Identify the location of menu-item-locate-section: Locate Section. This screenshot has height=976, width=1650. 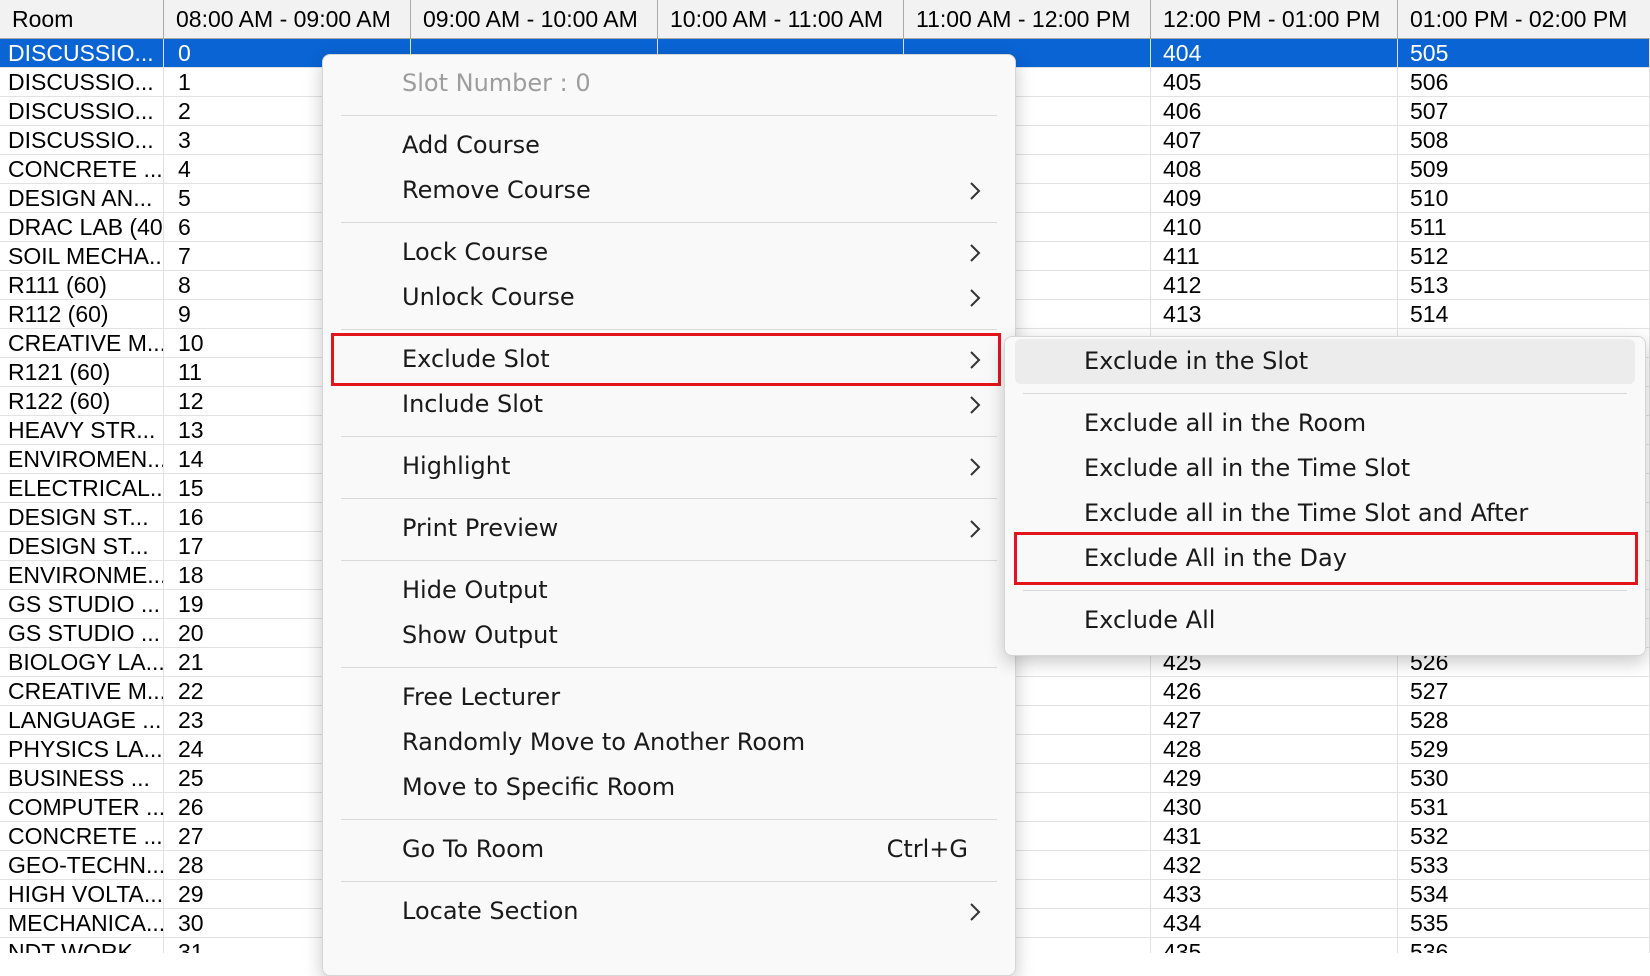
(668, 911).